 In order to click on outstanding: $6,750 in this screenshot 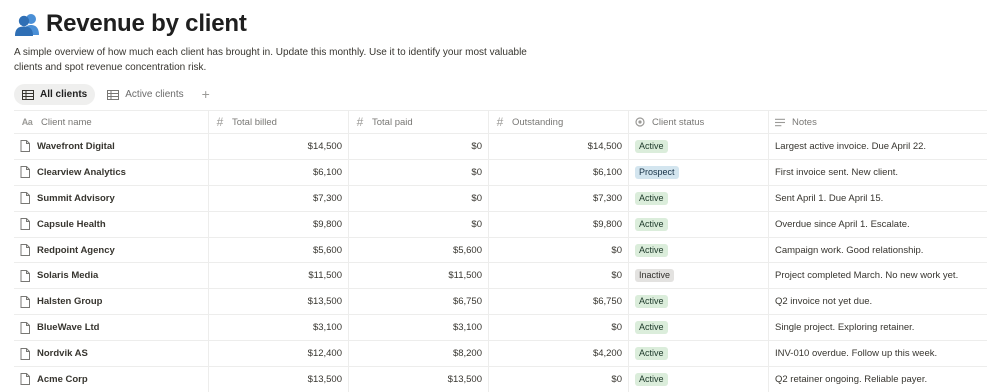, I will do `click(607, 302)`.